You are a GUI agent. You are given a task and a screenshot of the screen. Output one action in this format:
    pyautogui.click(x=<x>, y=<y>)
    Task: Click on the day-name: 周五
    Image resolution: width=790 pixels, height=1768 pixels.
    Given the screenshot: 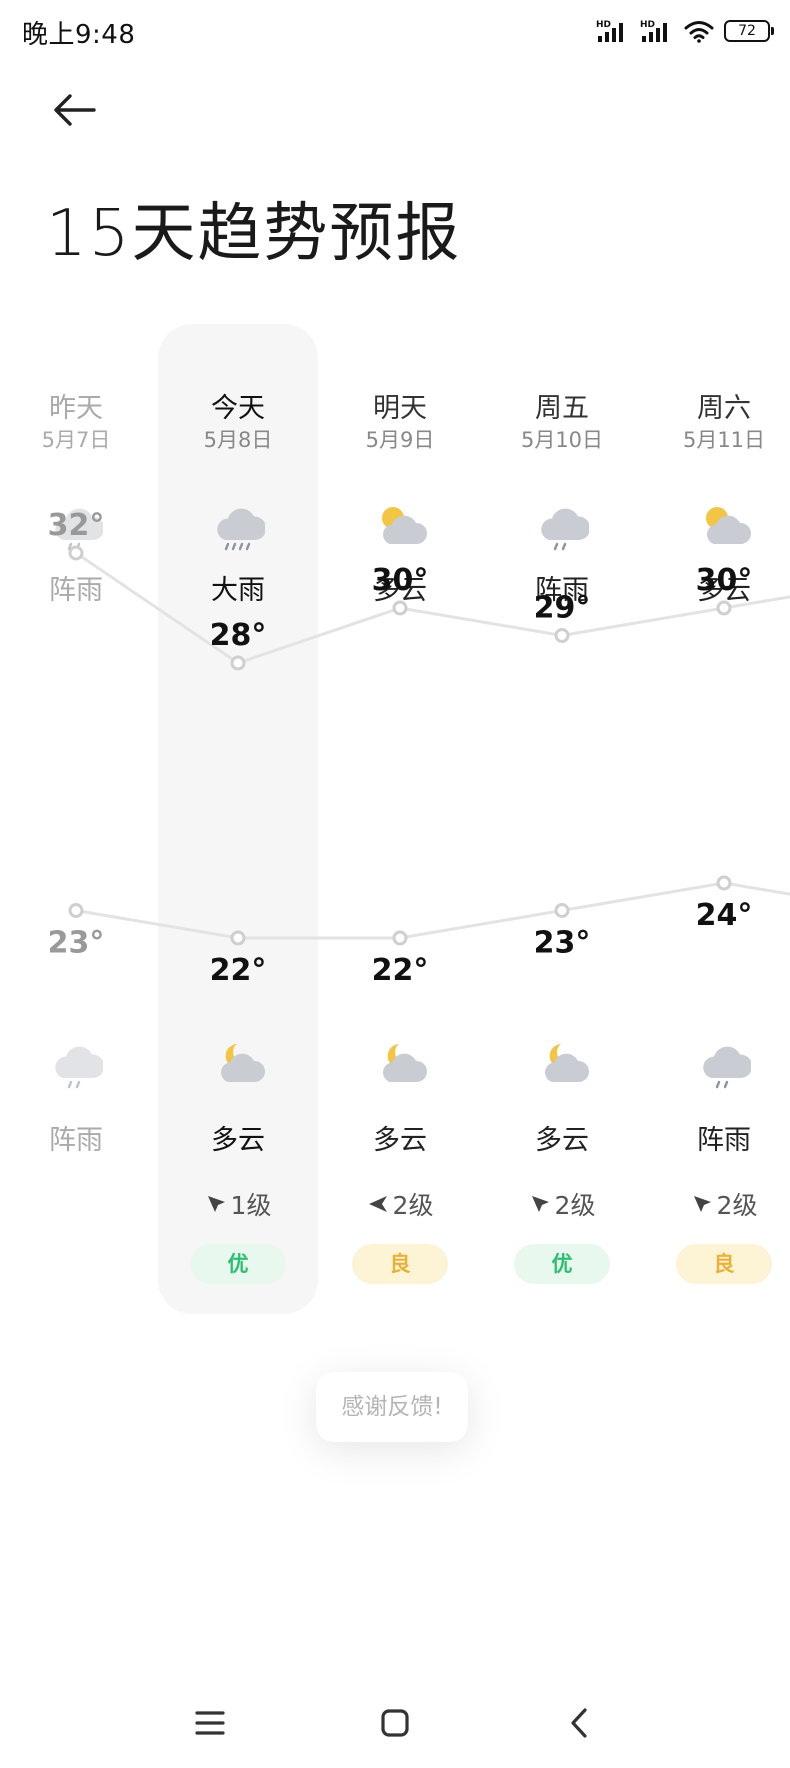 What is the action you would take?
    pyautogui.click(x=562, y=408)
    